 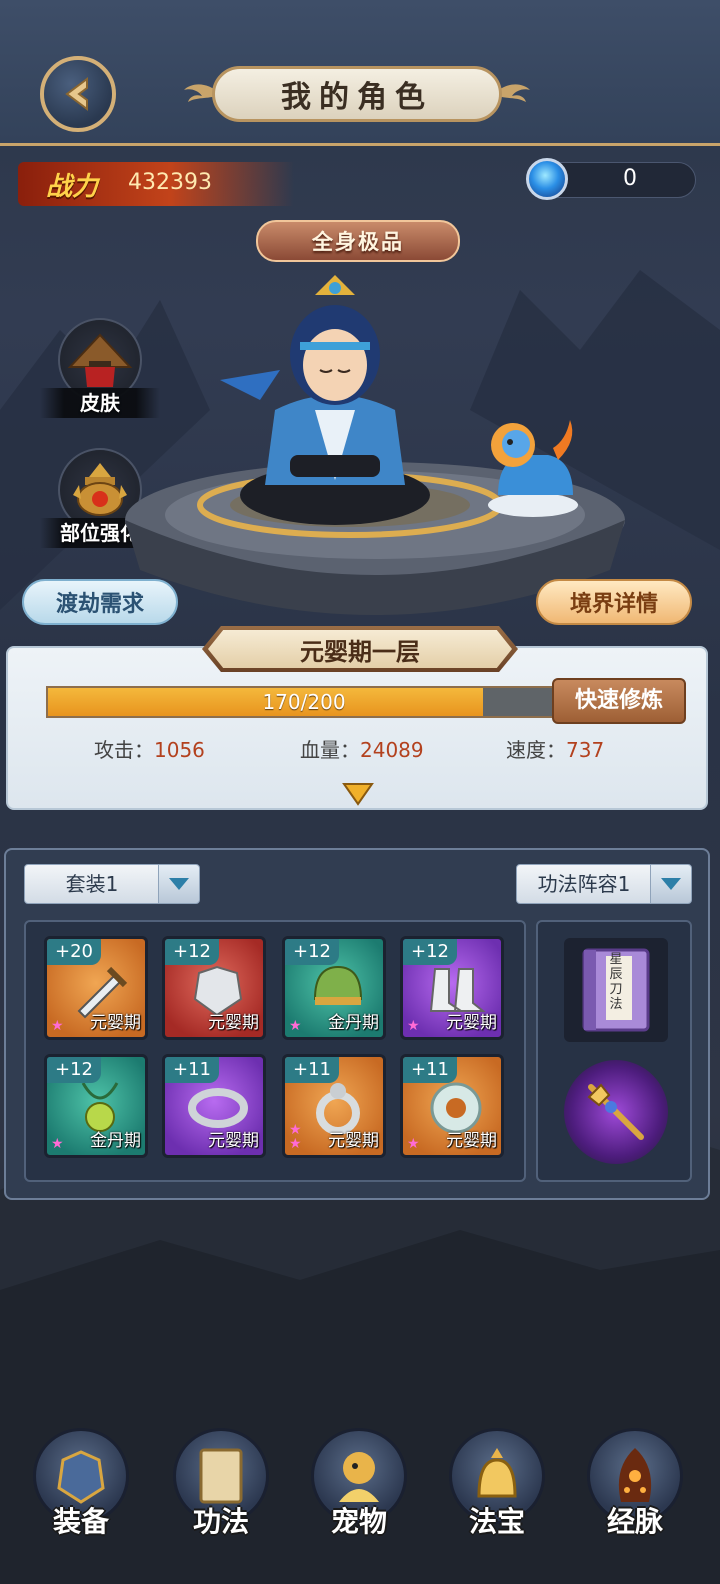 I want to click on currency-value: 0, so click(x=630, y=178).